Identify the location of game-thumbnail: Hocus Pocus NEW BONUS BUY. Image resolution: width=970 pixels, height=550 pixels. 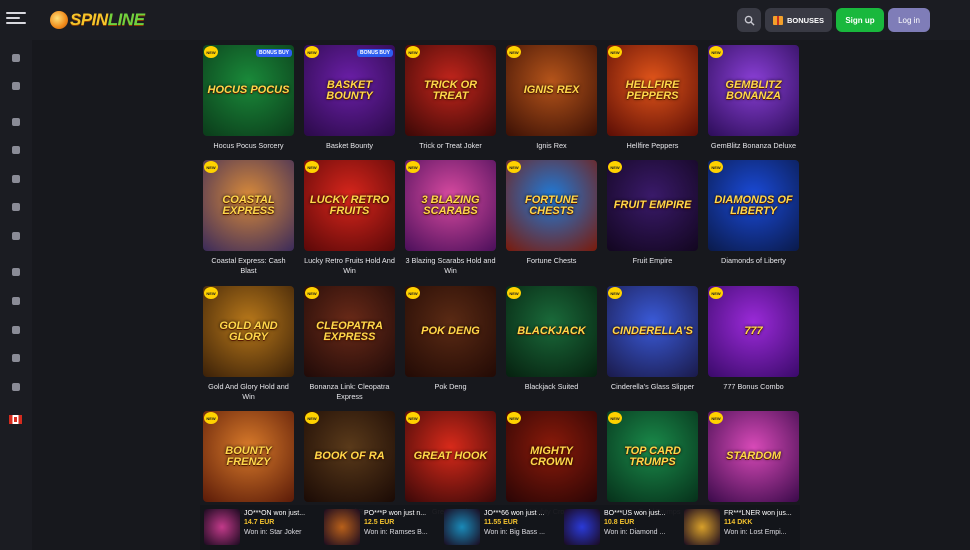
(248, 90).